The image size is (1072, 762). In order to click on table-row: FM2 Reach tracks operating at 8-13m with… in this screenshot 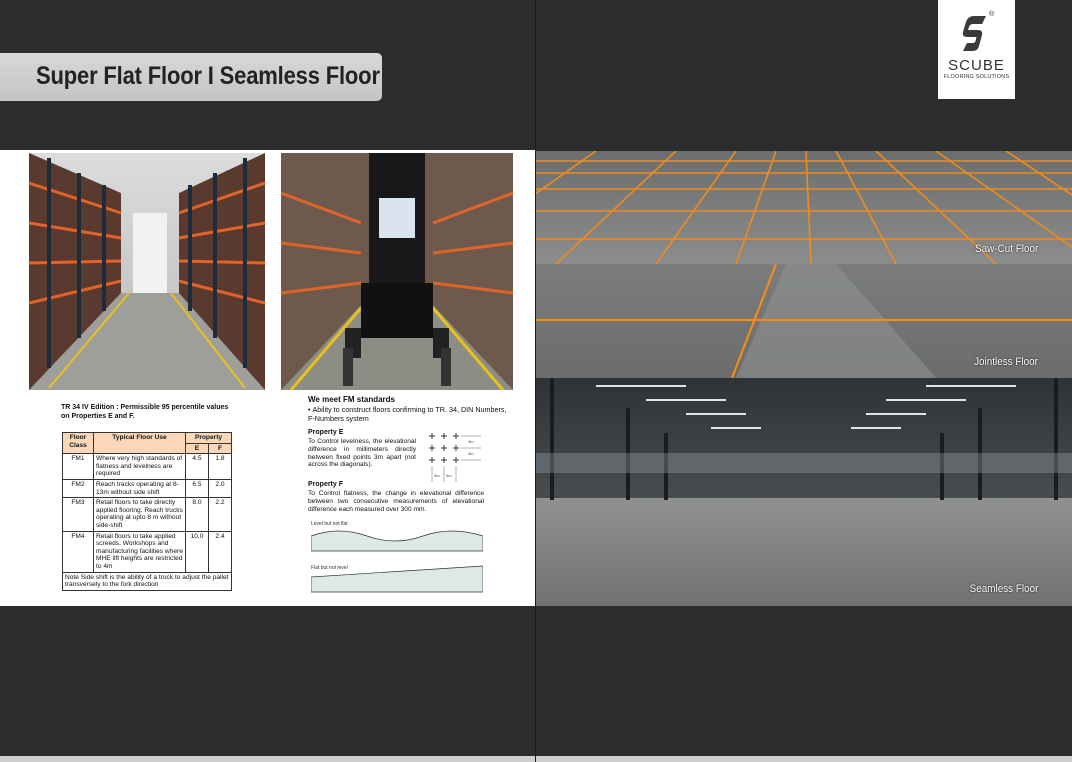, I will do `click(147, 488)`.